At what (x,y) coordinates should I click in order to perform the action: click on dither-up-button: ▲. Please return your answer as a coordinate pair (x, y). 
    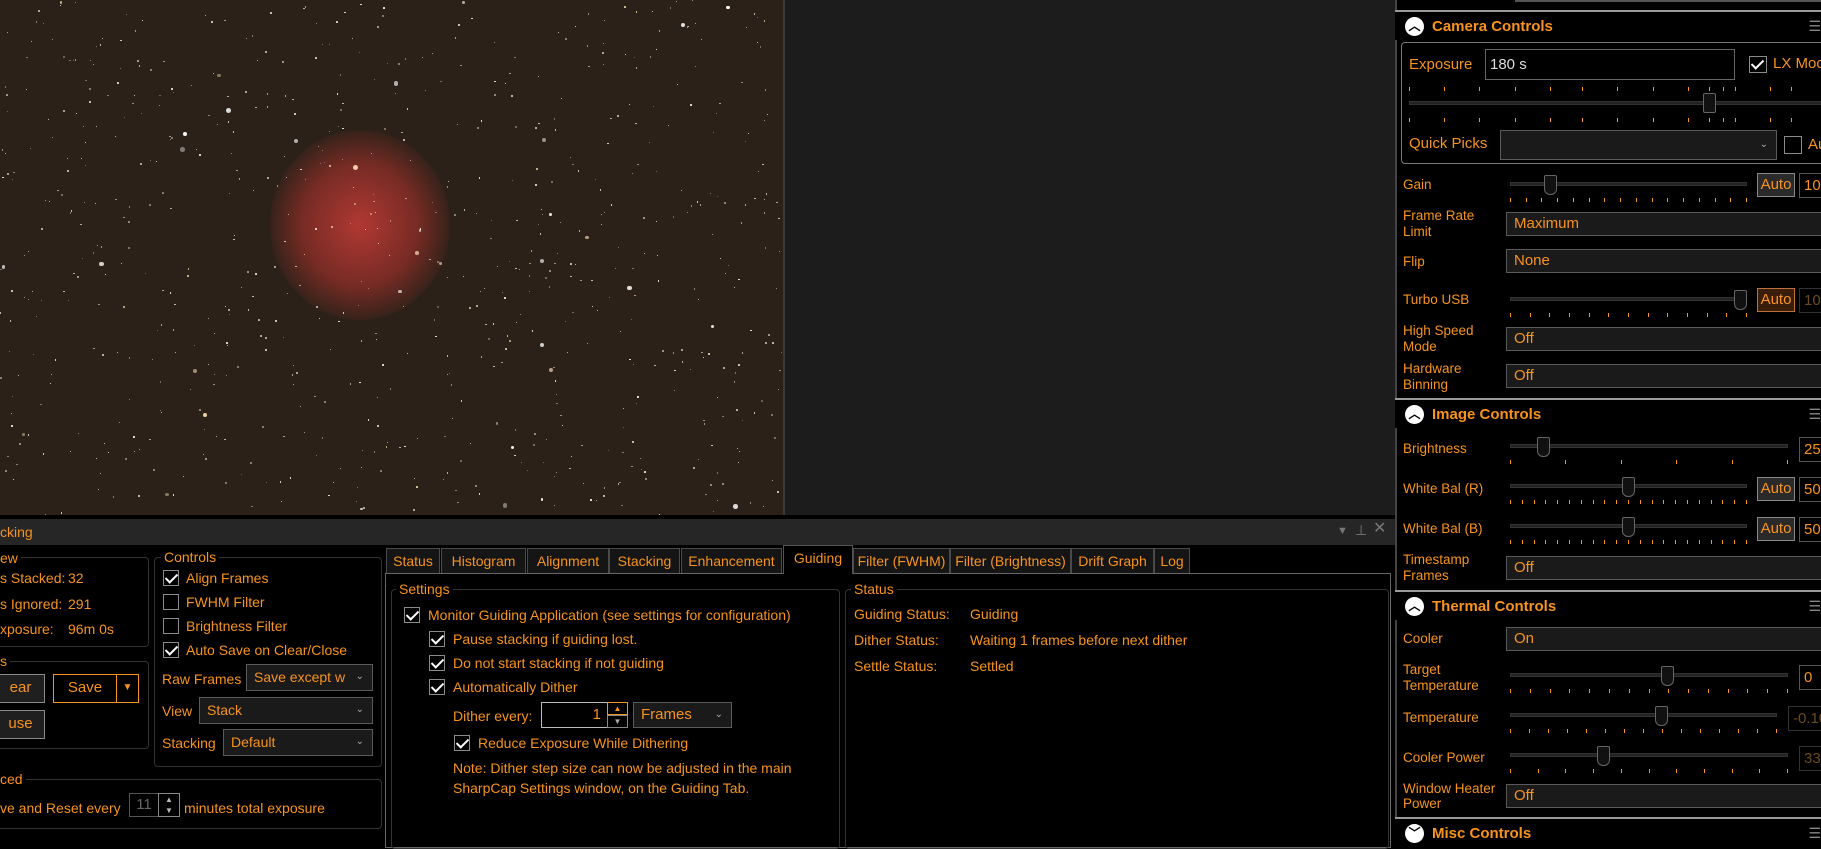
    Looking at the image, I should click on (617, 708).